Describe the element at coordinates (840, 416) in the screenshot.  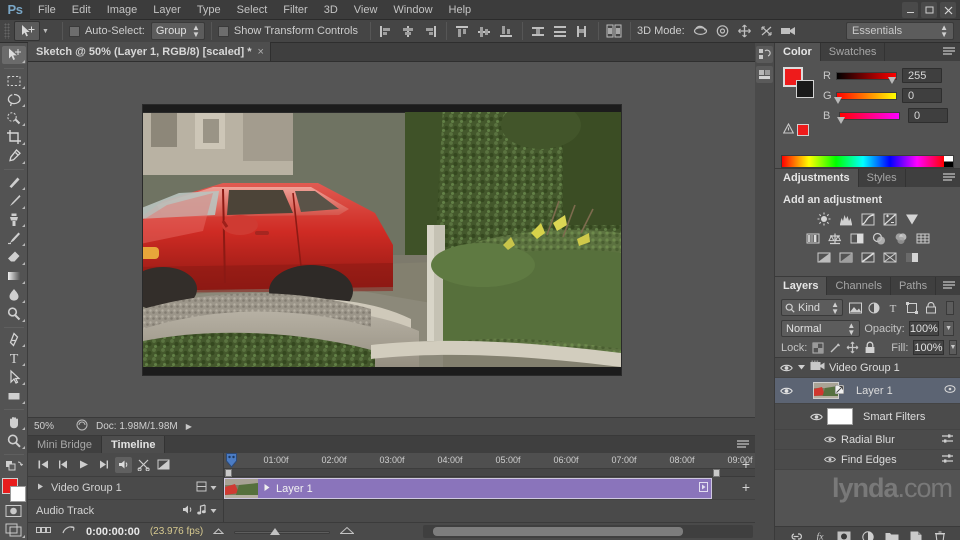
I see `smart-filter-mask-thumbnail` at that location.